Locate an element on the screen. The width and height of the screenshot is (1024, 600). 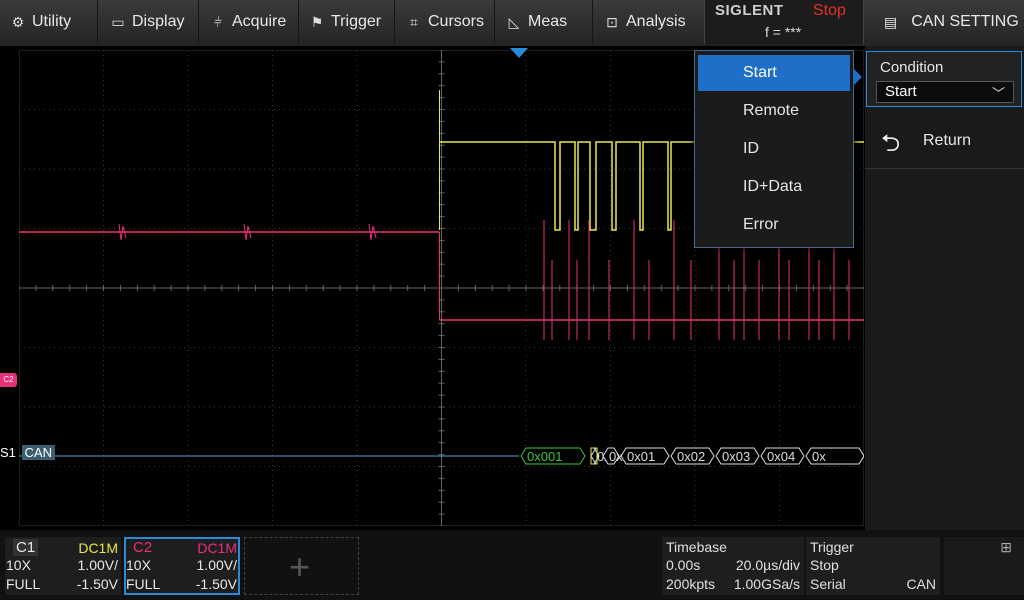
ch2-coupling: DC1M is located at coordinates (217, 548).